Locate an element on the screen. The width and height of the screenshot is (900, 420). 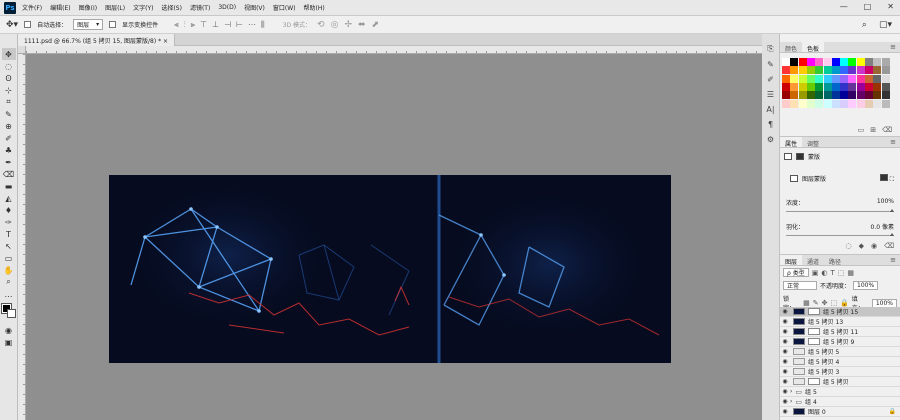
lock-all-icon: 🔒 is located at coordinates (844, 303).